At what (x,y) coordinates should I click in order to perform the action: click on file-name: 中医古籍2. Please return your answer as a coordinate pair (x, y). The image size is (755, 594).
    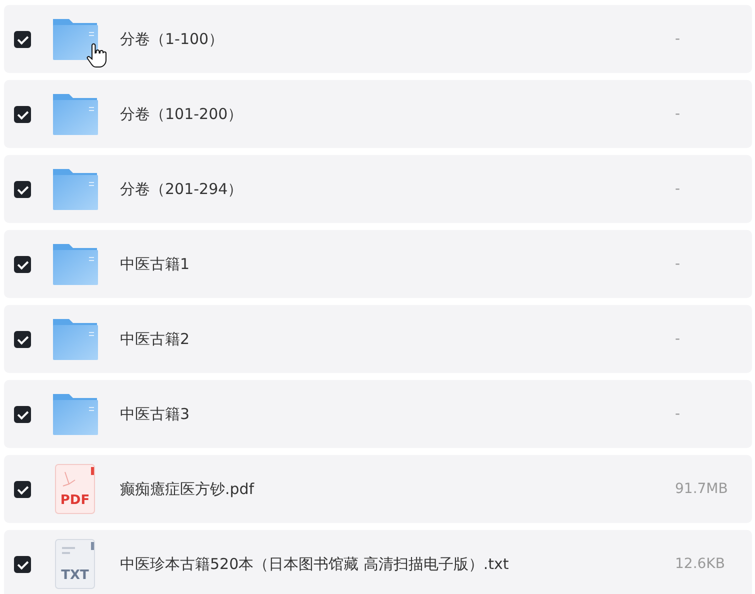
    Looking at the image, I should click on (155, 339).